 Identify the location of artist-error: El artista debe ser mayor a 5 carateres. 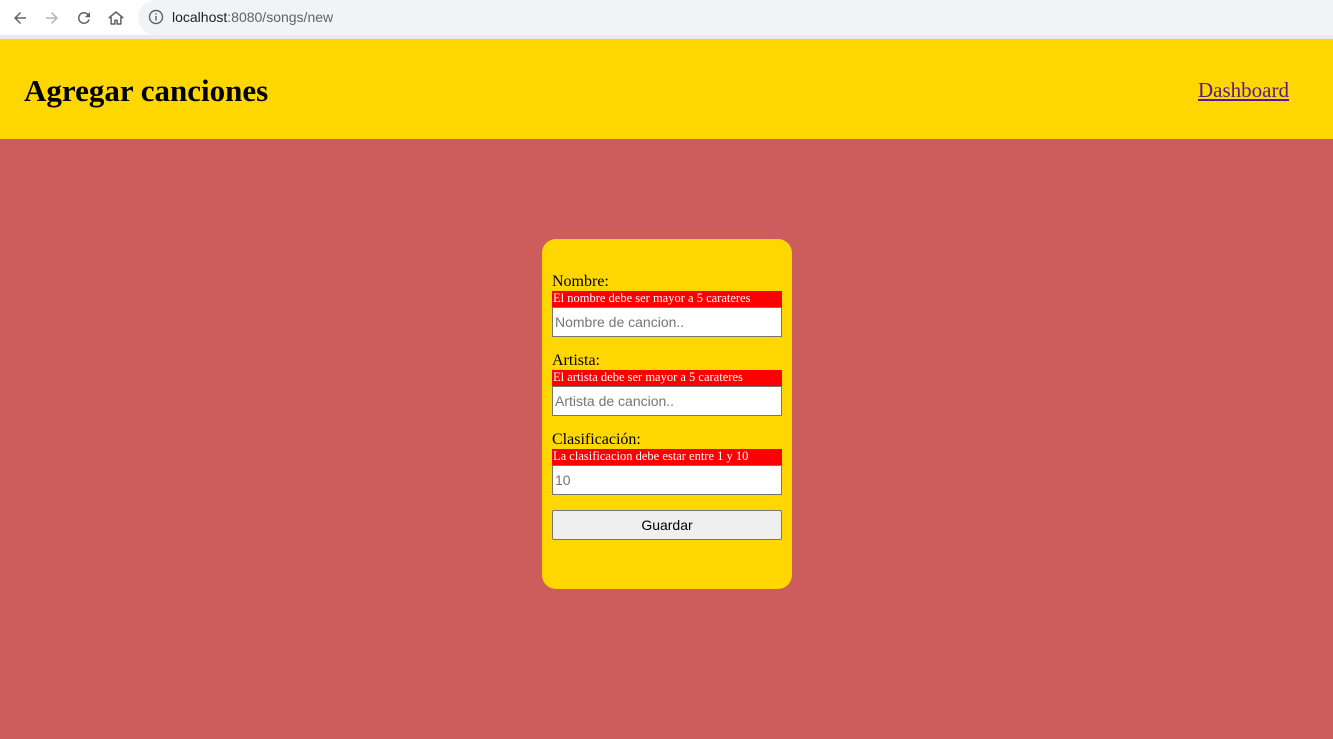
(667, 378).